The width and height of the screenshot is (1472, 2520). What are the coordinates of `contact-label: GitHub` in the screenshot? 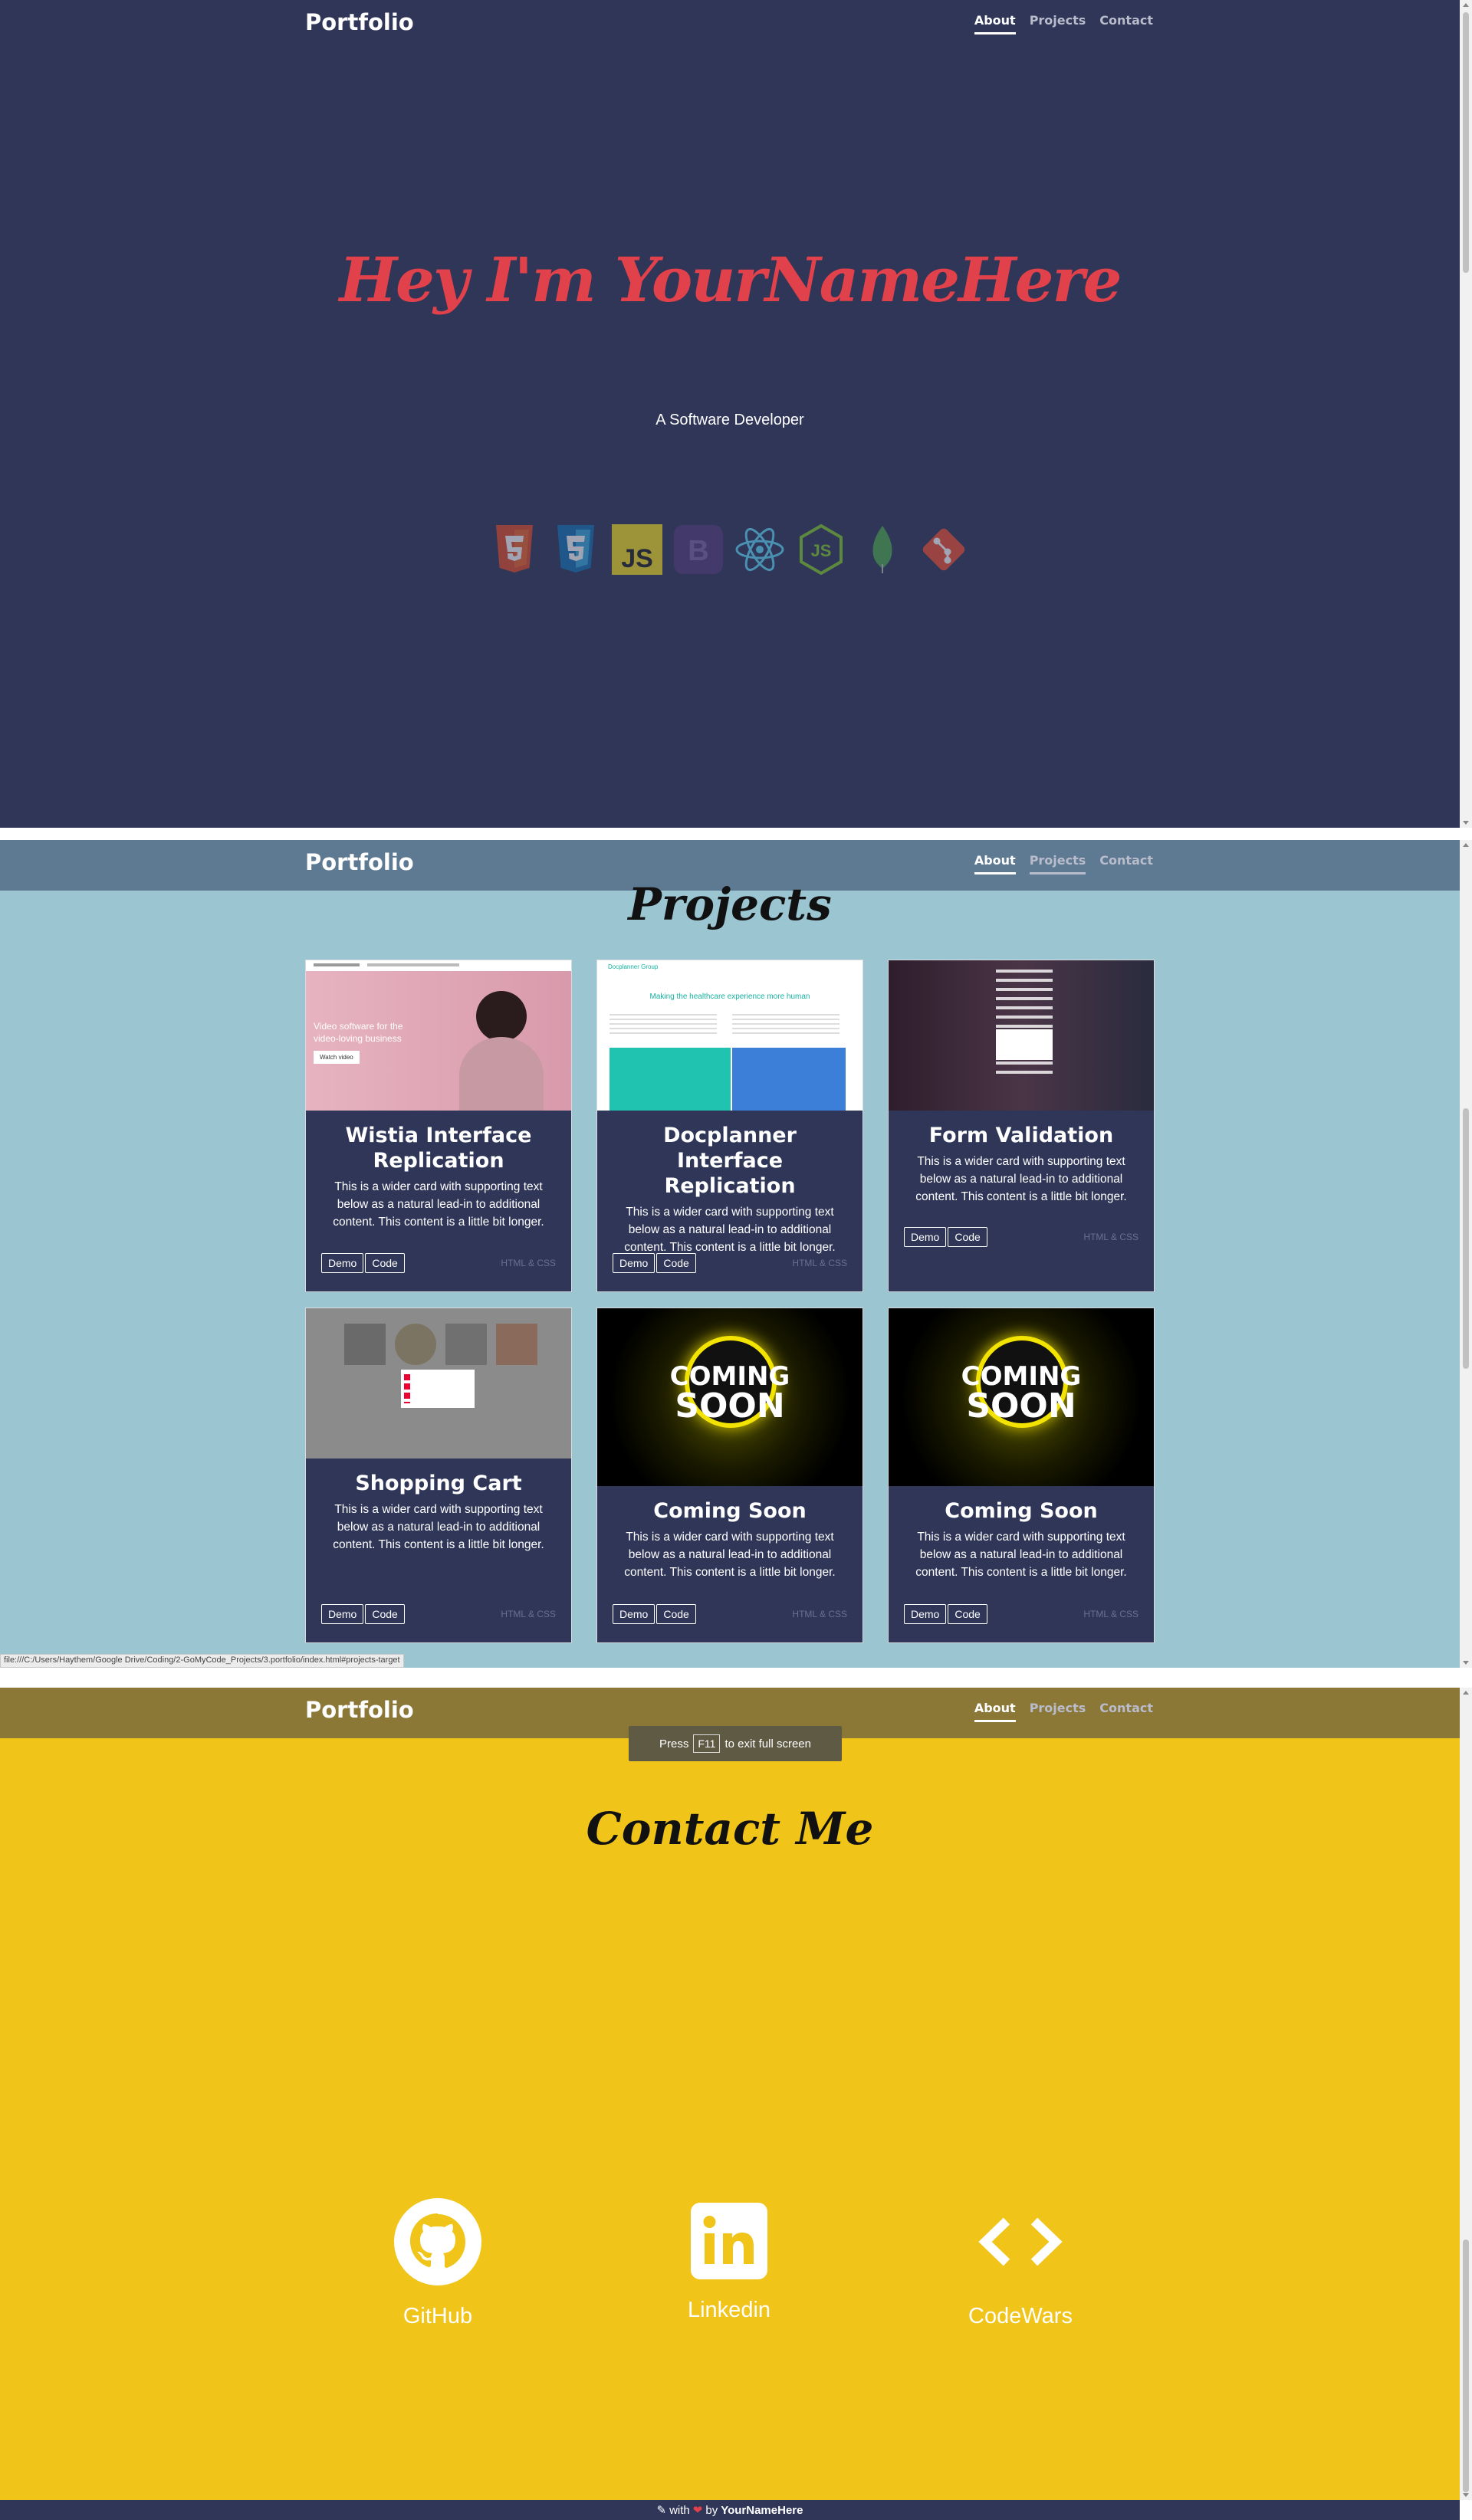 It's located at (438, 2316).